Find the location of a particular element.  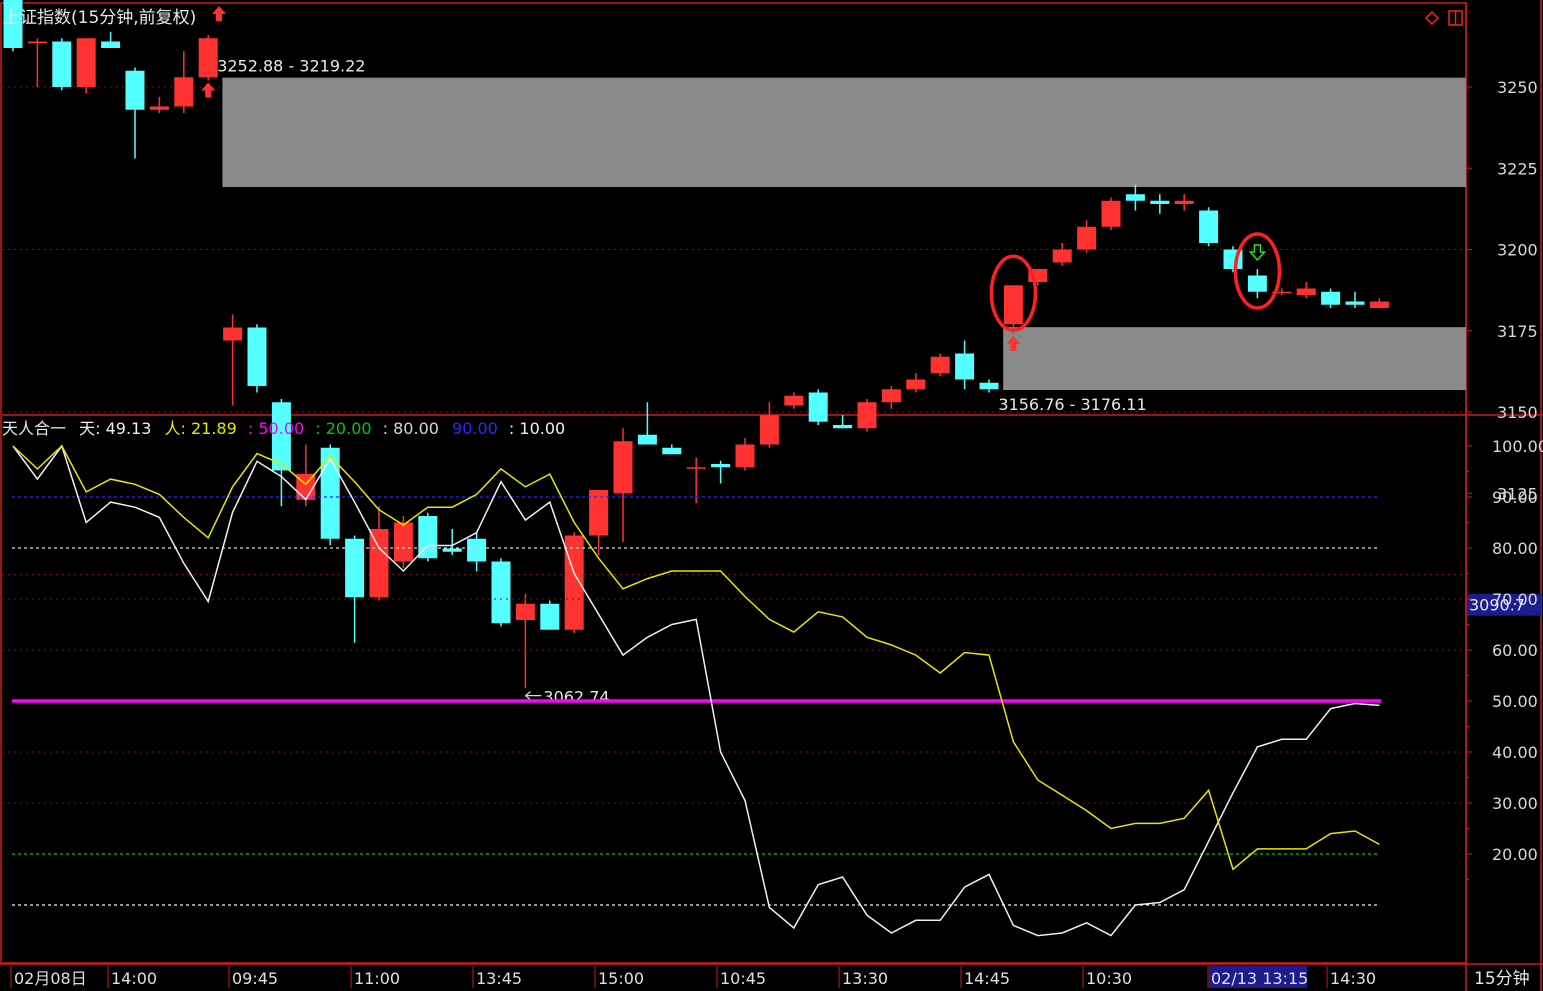

level20-value: : 20.00 is located at coordinates (343, 428).